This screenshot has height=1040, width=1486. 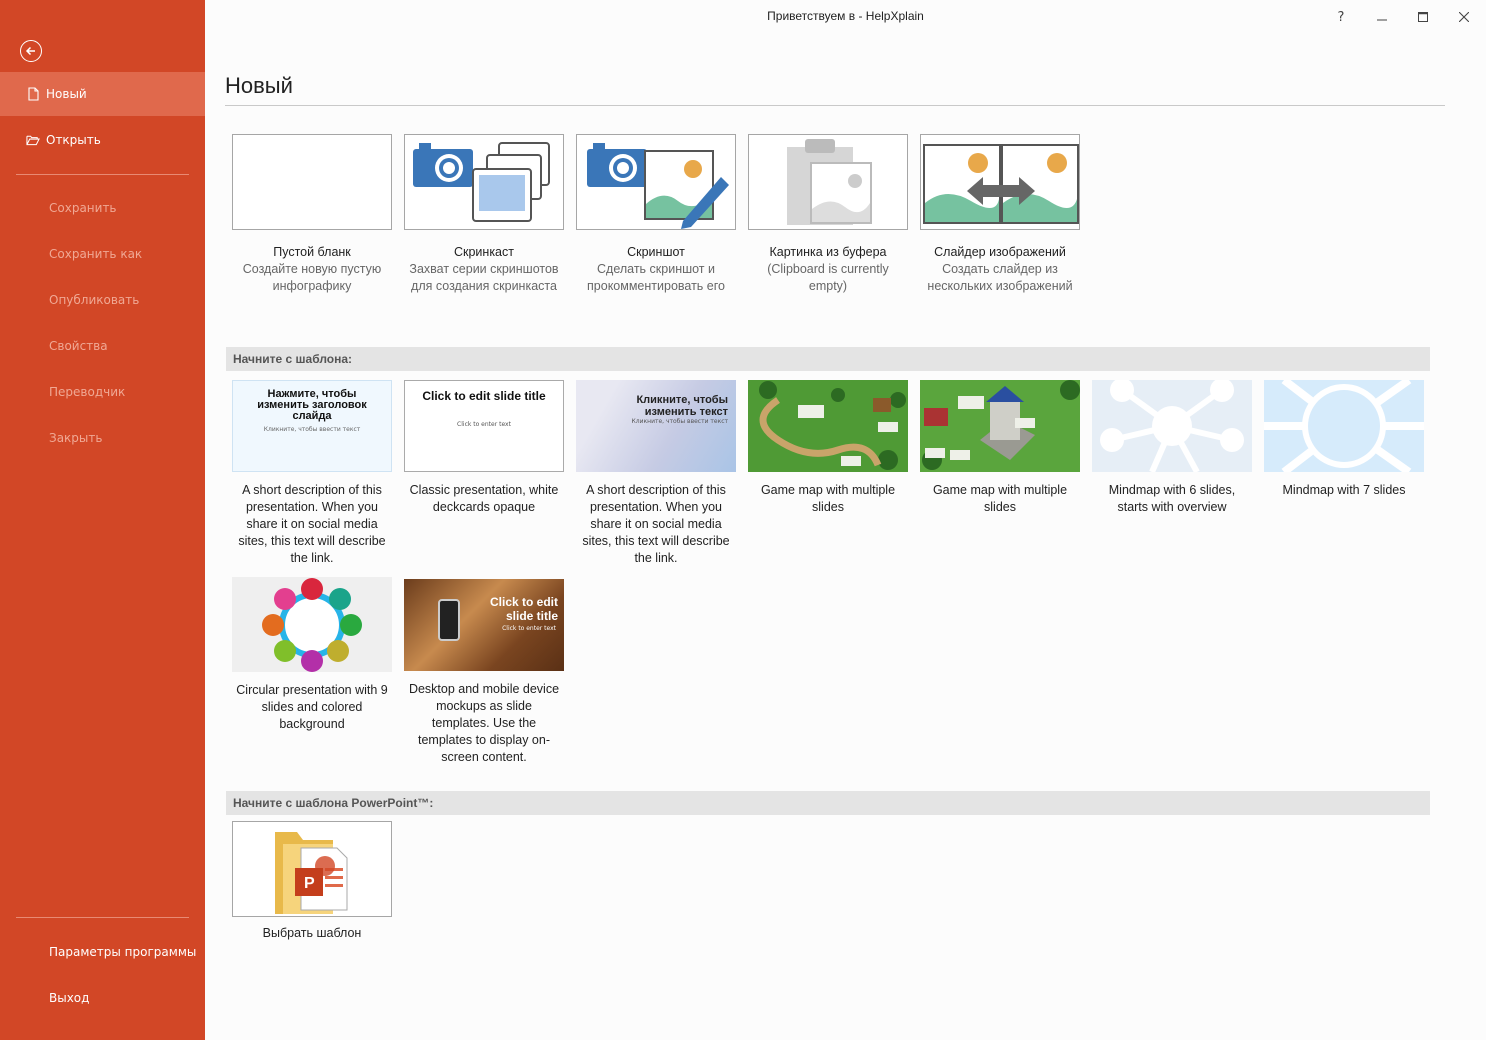 I want to click on screenshot-thumbnail, so click(x=656, y=182).